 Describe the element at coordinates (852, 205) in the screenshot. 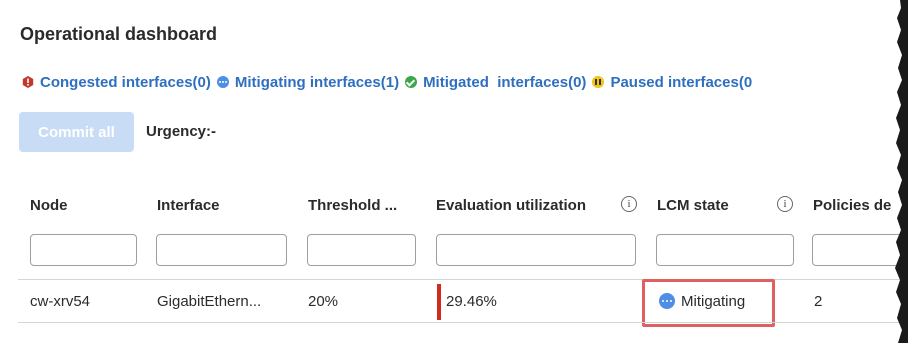

I see `column-header-policies: Policies de` at that location.